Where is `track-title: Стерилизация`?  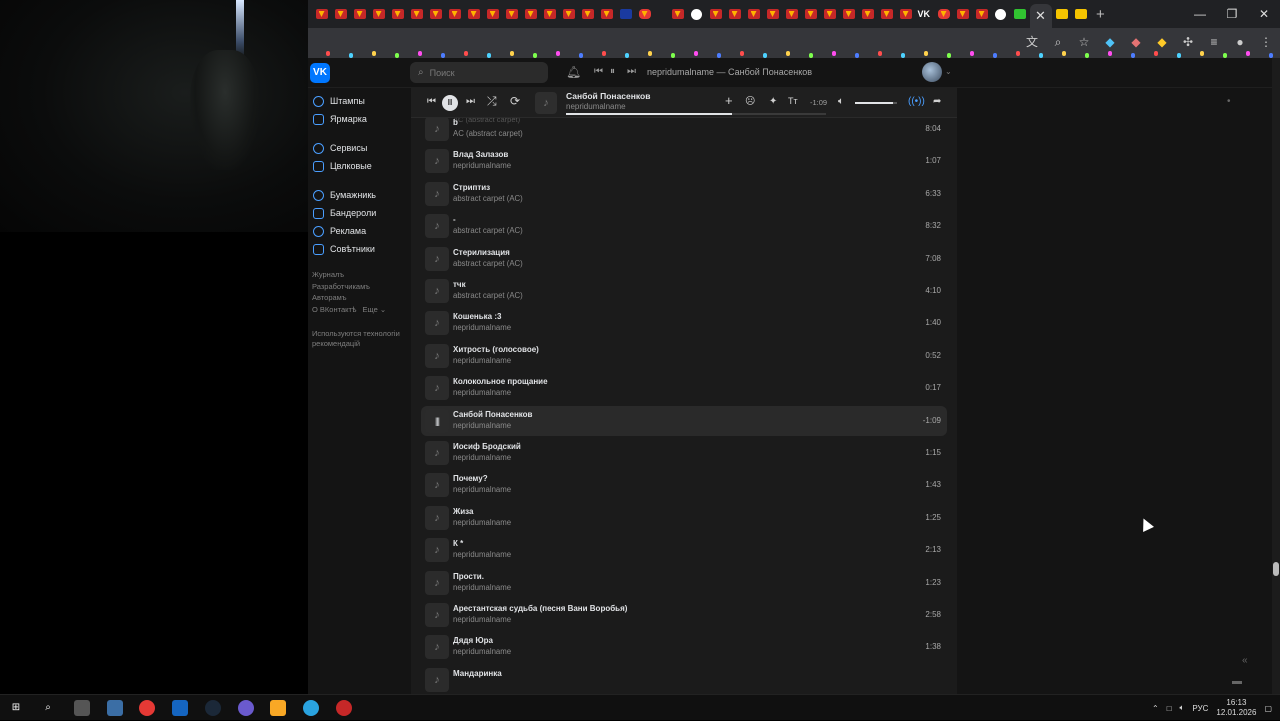
track-title: Стерилизация is located at coordinates (481, 252).